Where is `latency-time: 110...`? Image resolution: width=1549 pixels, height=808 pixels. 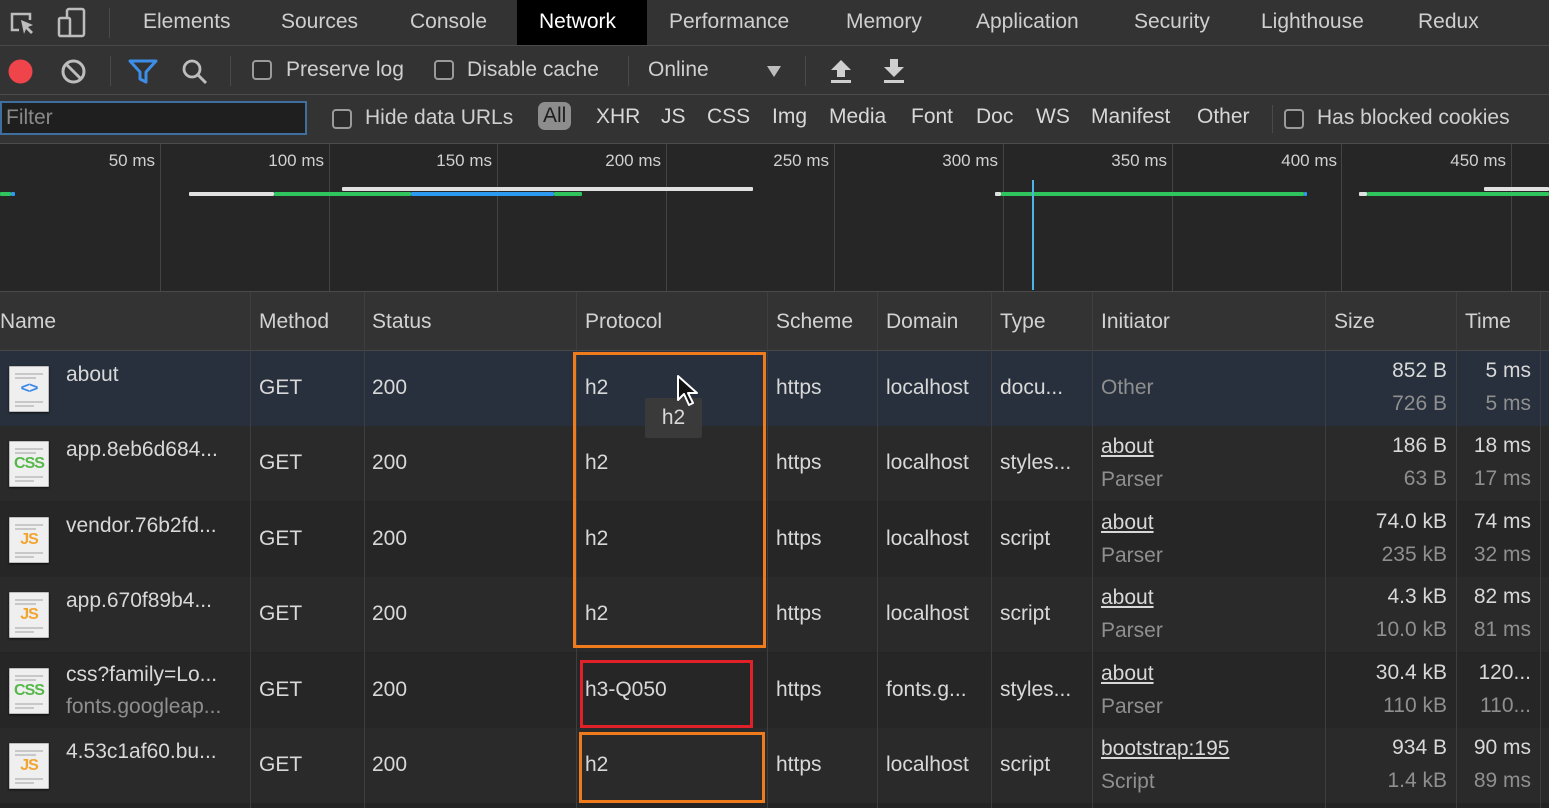 latency-time: 110... is located at coordinates (1505, 705).